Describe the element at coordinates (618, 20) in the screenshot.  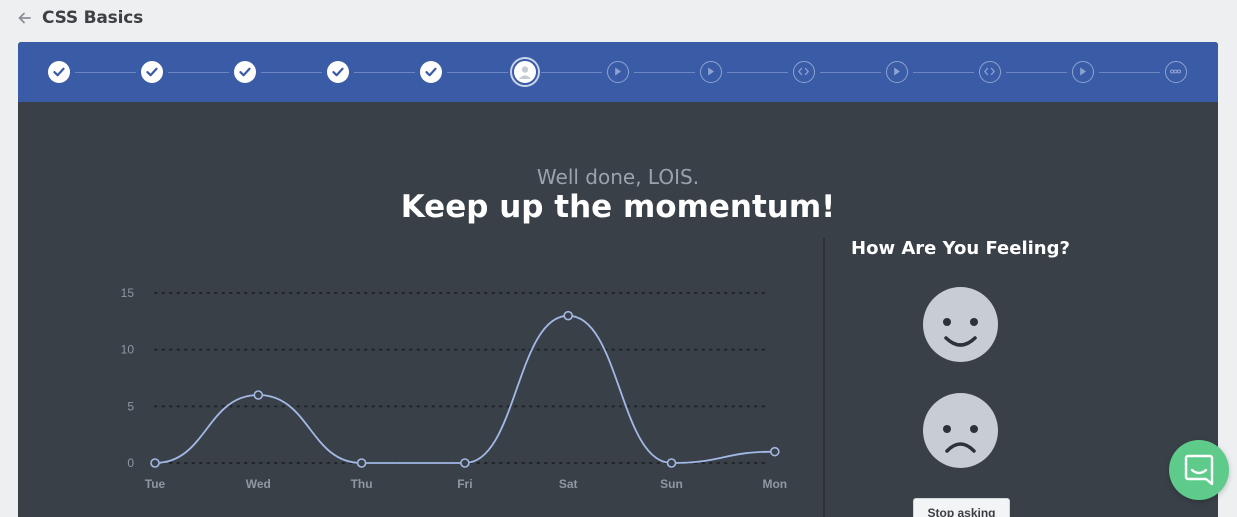
I see `top-bar: CSS Basics` at that location.